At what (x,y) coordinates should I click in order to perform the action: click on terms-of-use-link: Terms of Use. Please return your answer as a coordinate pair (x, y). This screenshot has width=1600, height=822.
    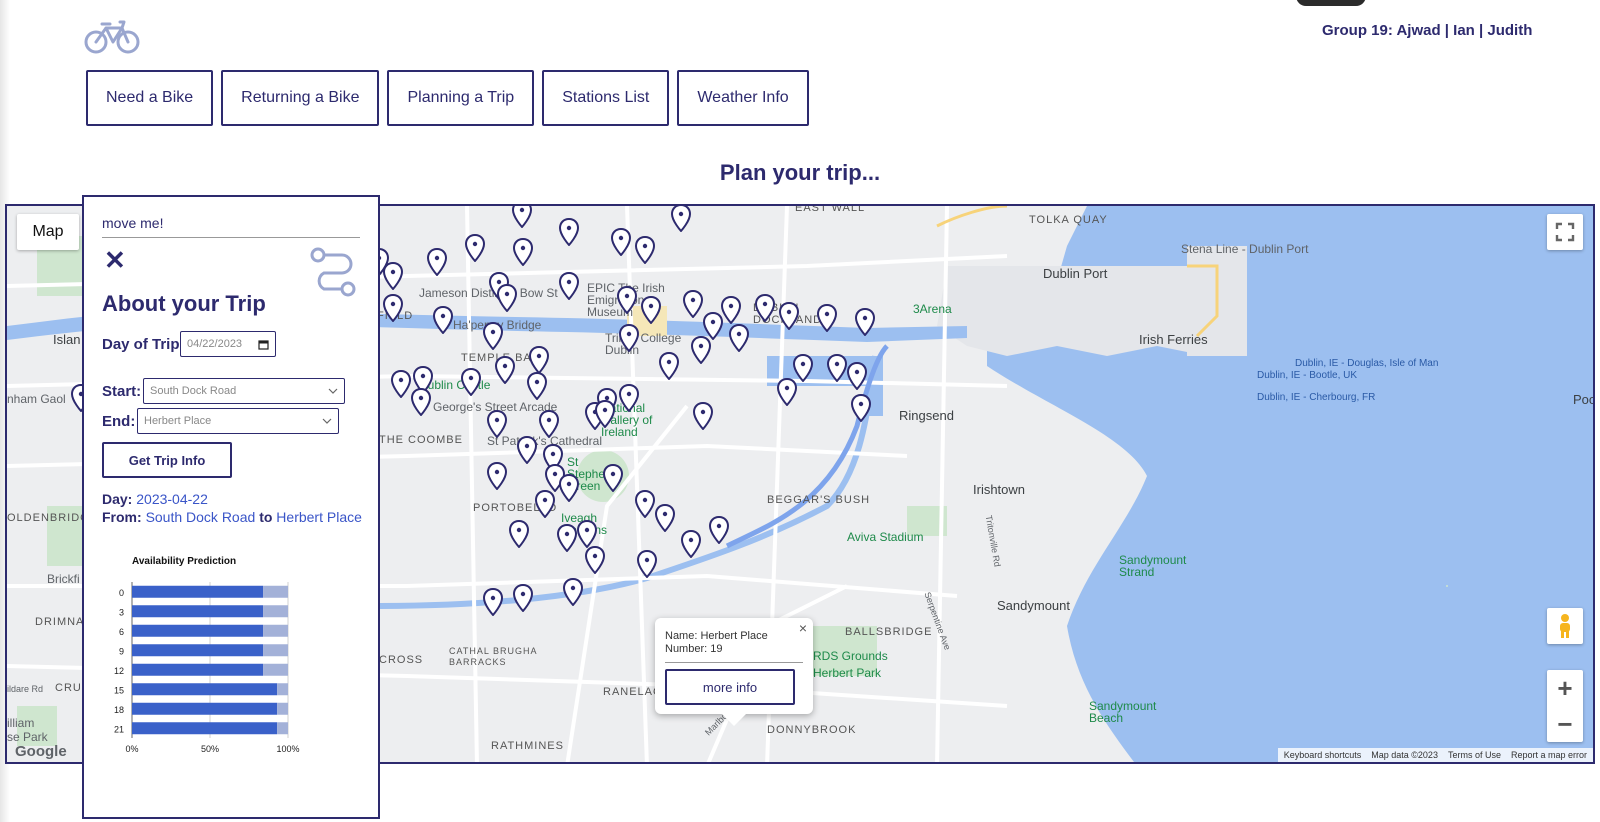
    Looking at the image, I should click on (1474, 755).